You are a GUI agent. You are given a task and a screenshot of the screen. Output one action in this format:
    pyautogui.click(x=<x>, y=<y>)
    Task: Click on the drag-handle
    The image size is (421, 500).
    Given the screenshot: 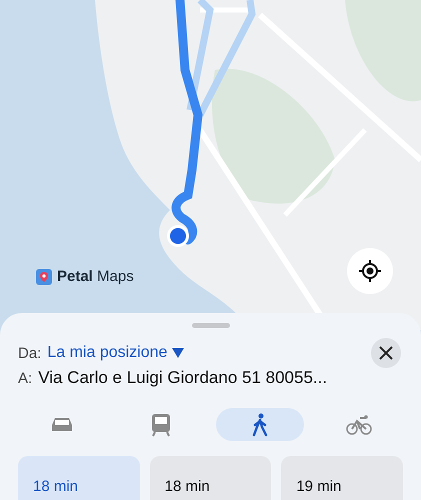 What is the action you would take?
    pyautogui.click(x=211, y=325)
    